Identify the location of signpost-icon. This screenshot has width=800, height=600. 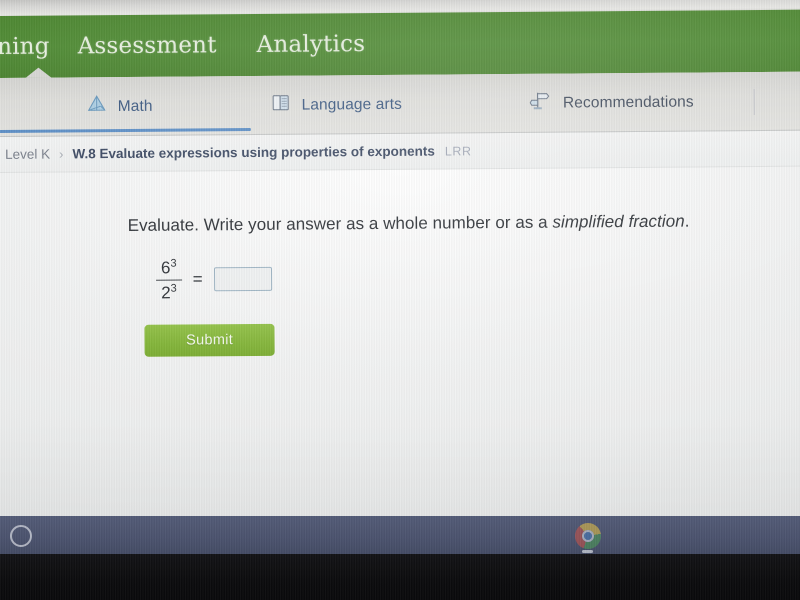
(540, 103).